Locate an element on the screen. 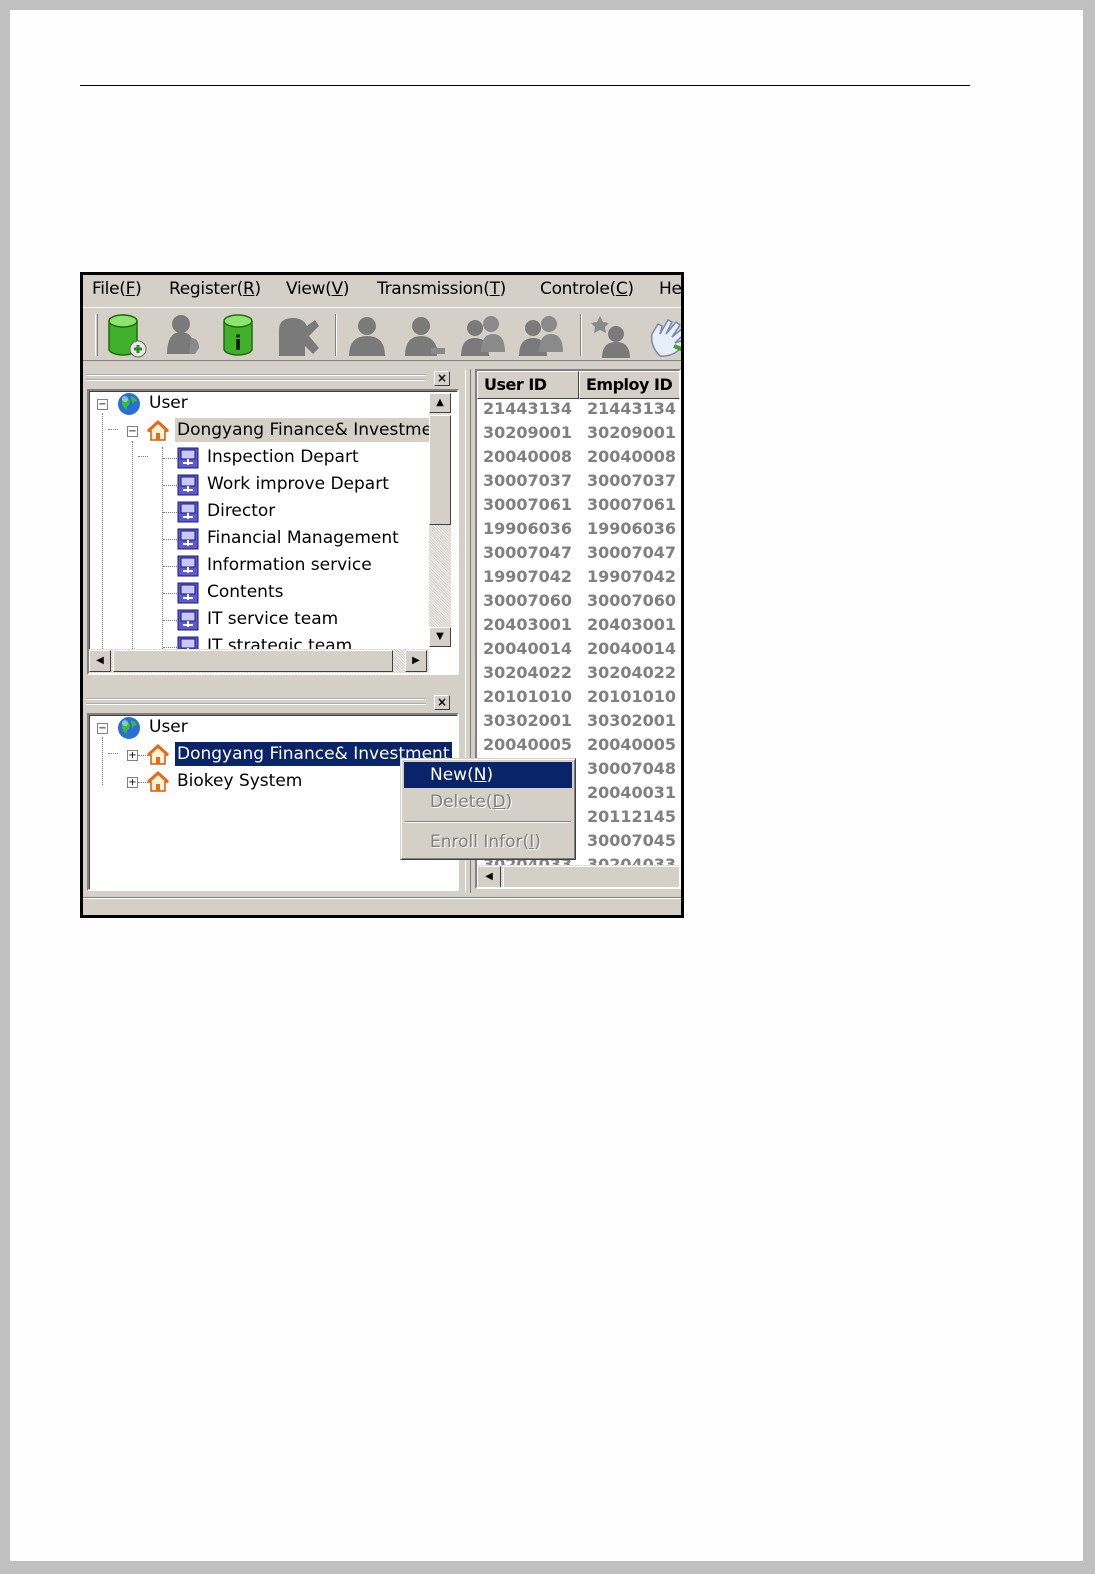  cell-employ-id: 30302001 is located at coordinates (632, 720).